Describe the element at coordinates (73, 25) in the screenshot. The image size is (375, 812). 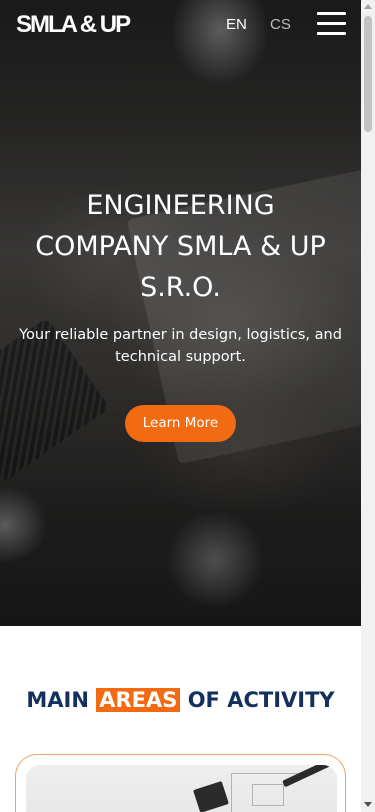
I see `site-logo: SMLA & UP` at that location.